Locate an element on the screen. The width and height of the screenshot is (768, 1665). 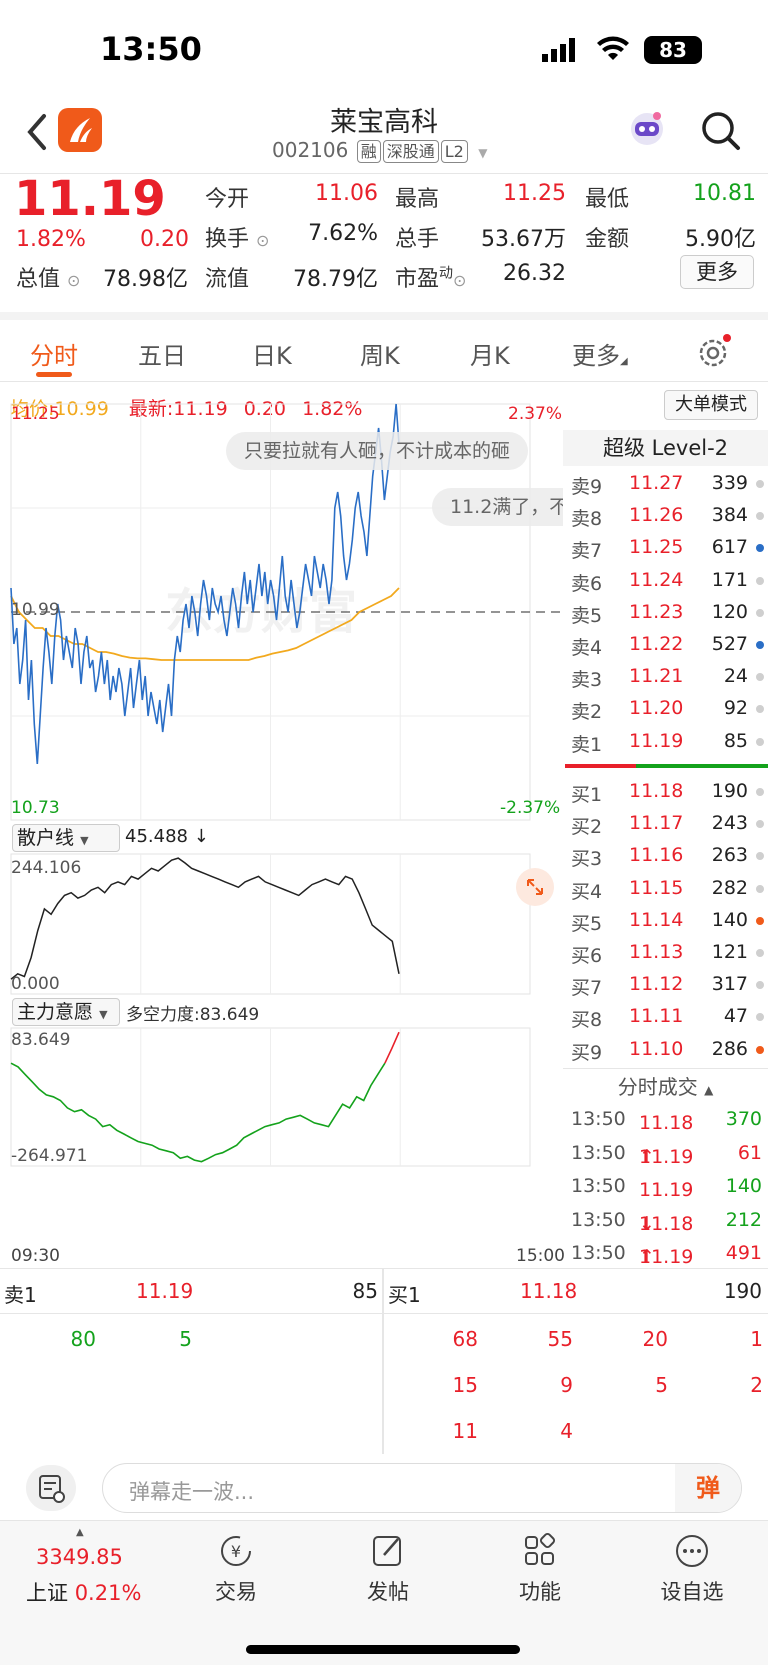
ticks-header: 分时成交 ▲ is located at coordinates (665, 1086).